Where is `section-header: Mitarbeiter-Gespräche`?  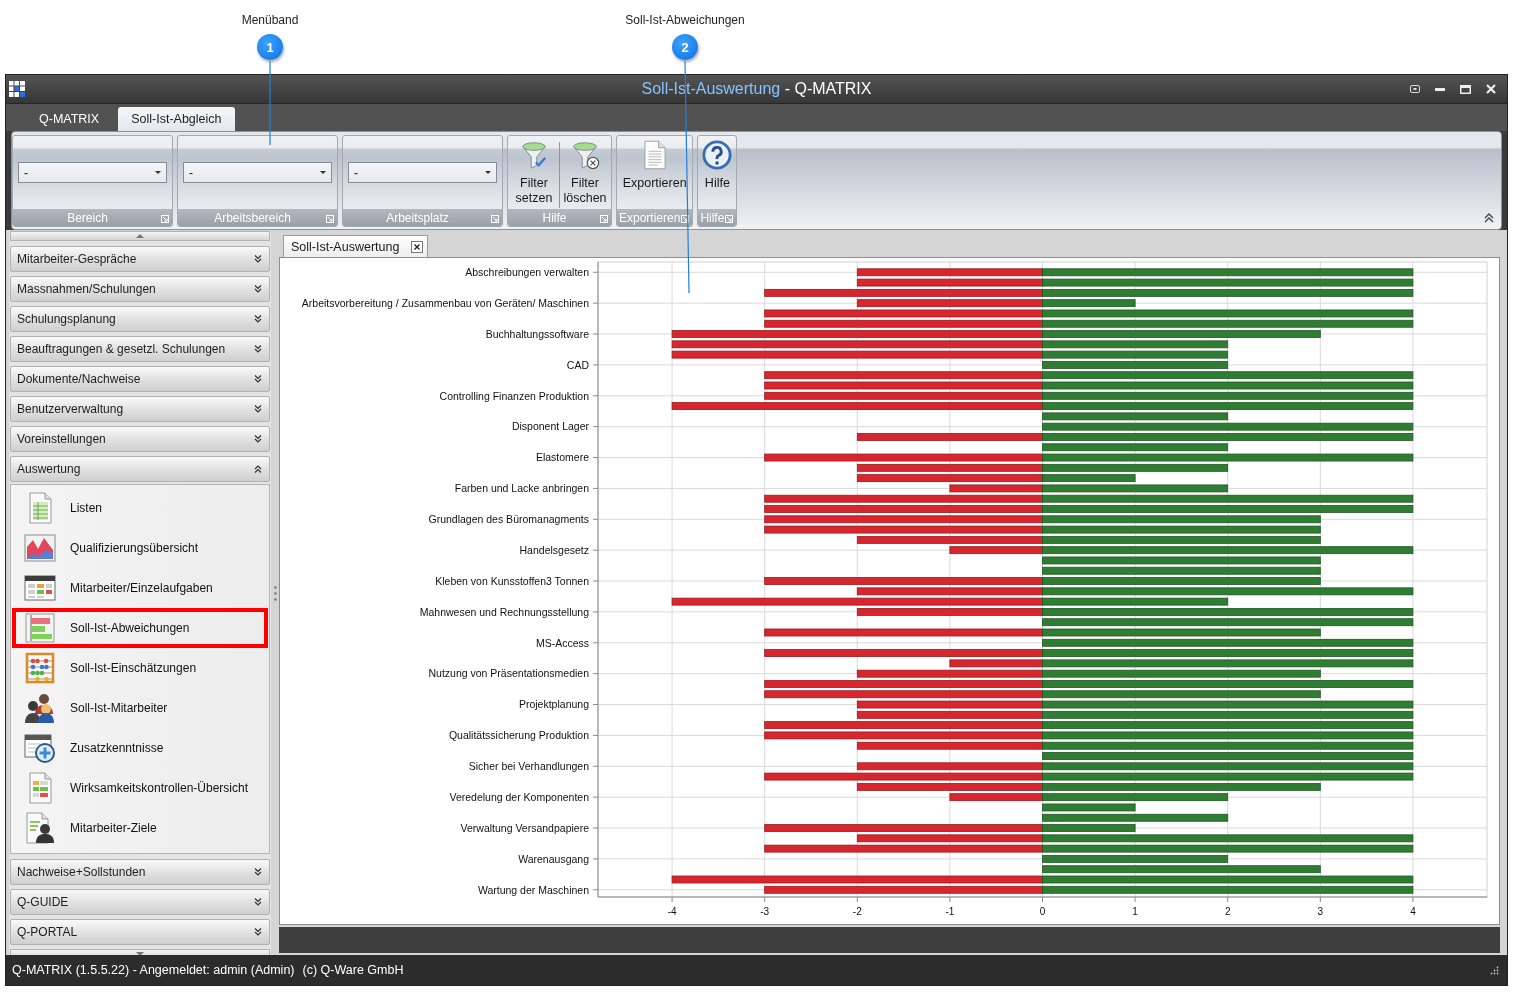 section-header: Mitarbeiter-Gespräche is located at coordinates (140, 259).